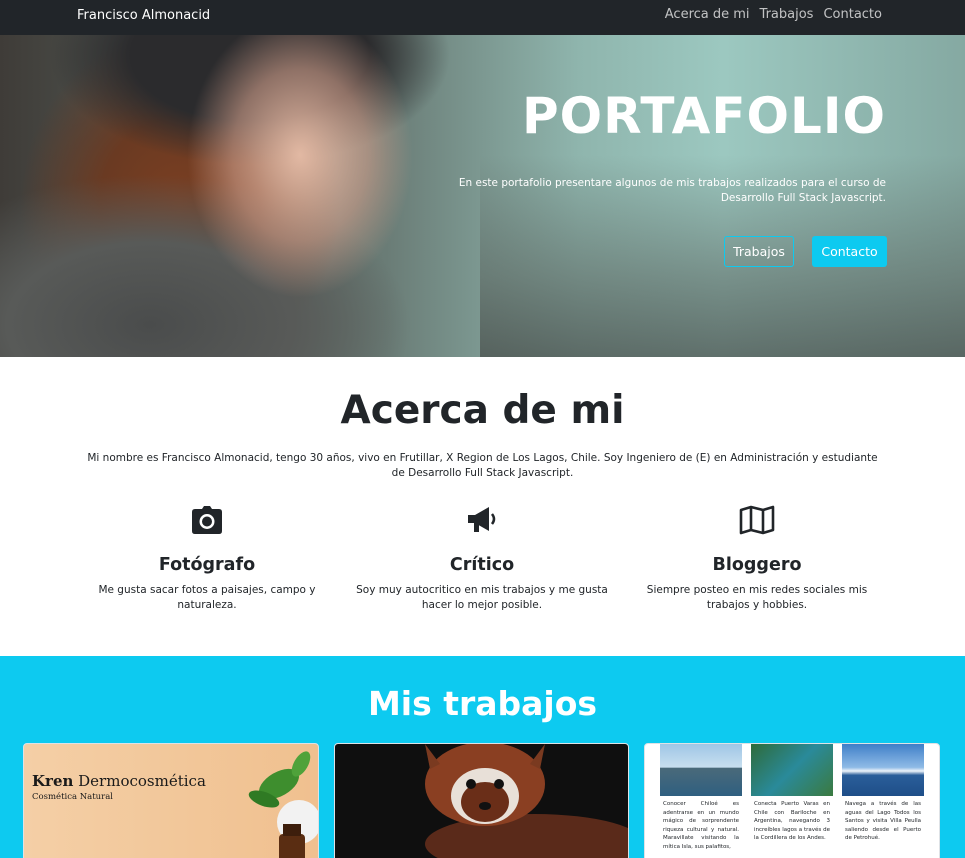  What do you see at coordinates (482, 703) in the screenshot?
I see `works-title: Mis trabajos` at bounding box center [482, 703].